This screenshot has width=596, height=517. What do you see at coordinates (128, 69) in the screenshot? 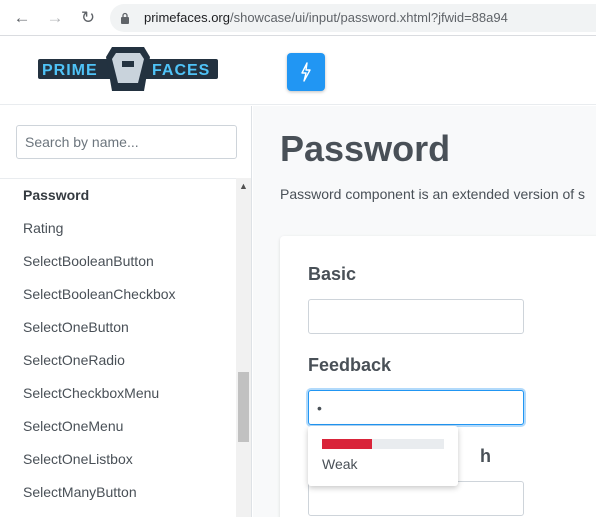
I see `primefaces-logo: PRIME FACES` at bounding box center [128, 69].